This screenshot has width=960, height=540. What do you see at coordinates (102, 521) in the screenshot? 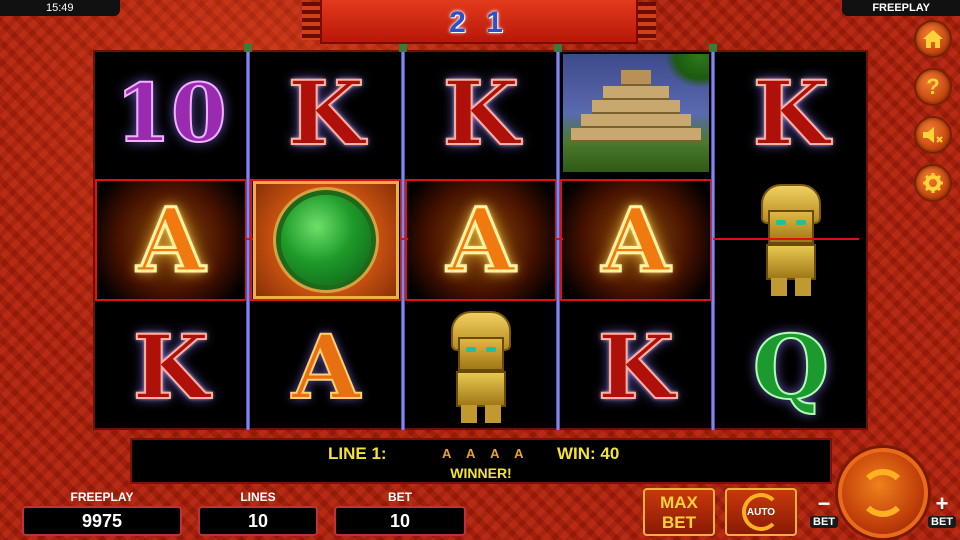
I see `freeplay-balance: 9975` at bounding box center [102, 521].